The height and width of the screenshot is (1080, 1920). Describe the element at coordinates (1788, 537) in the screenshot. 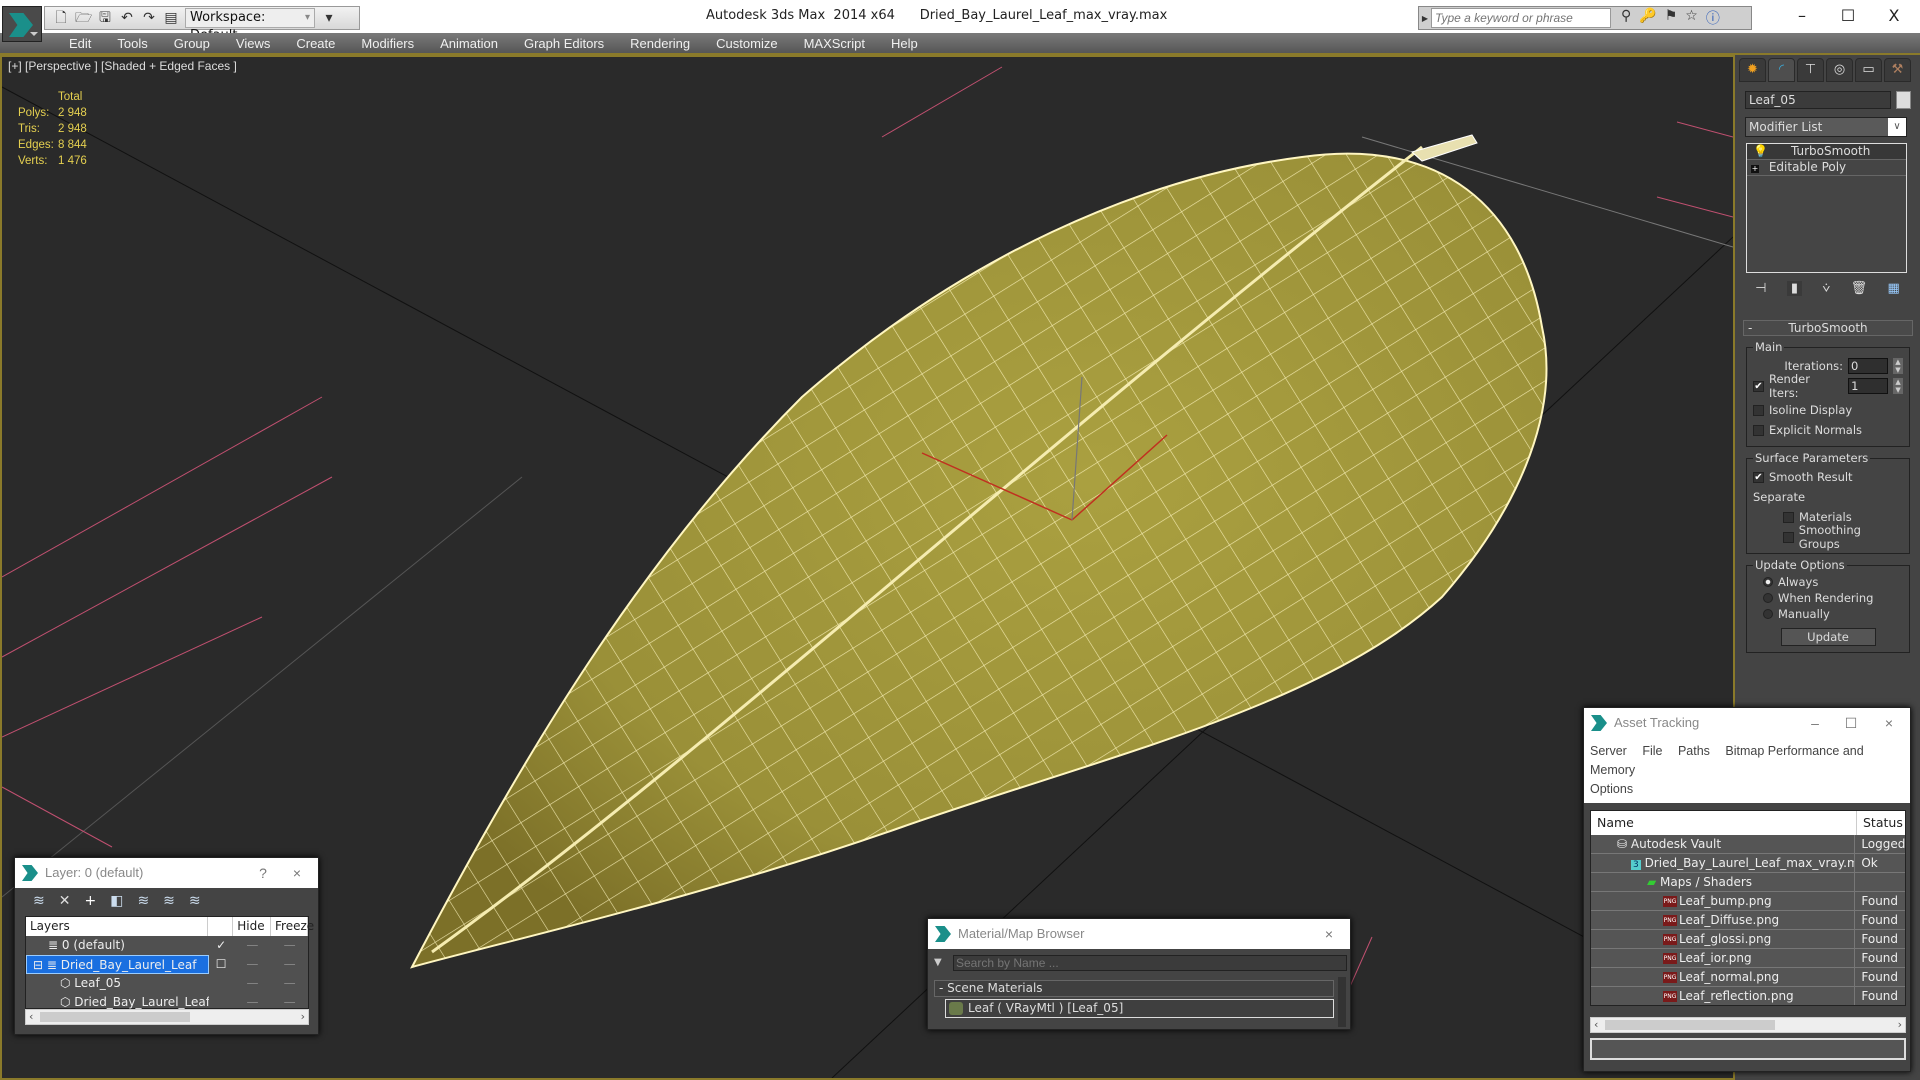

I see `smoothing-groups-checkbox` at that location.